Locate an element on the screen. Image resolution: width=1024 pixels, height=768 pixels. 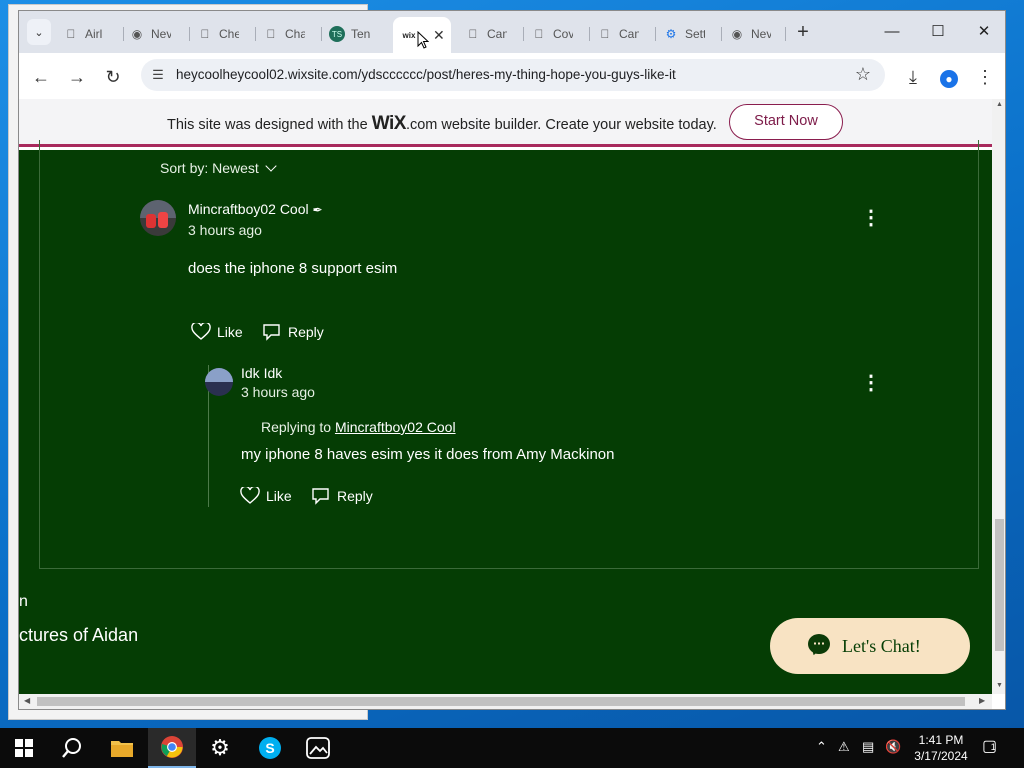
start-button is located at coordinates (24, 748).